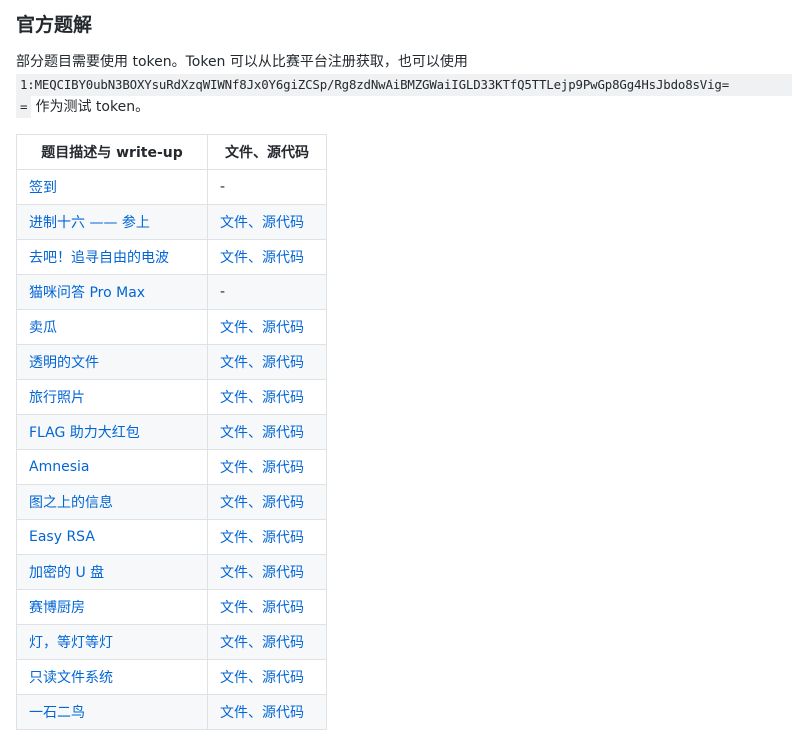 The width and height of the screenshot is (800, 745). I want to click on table-row: Easy RSA 文件、源代码, so click(171, 537).